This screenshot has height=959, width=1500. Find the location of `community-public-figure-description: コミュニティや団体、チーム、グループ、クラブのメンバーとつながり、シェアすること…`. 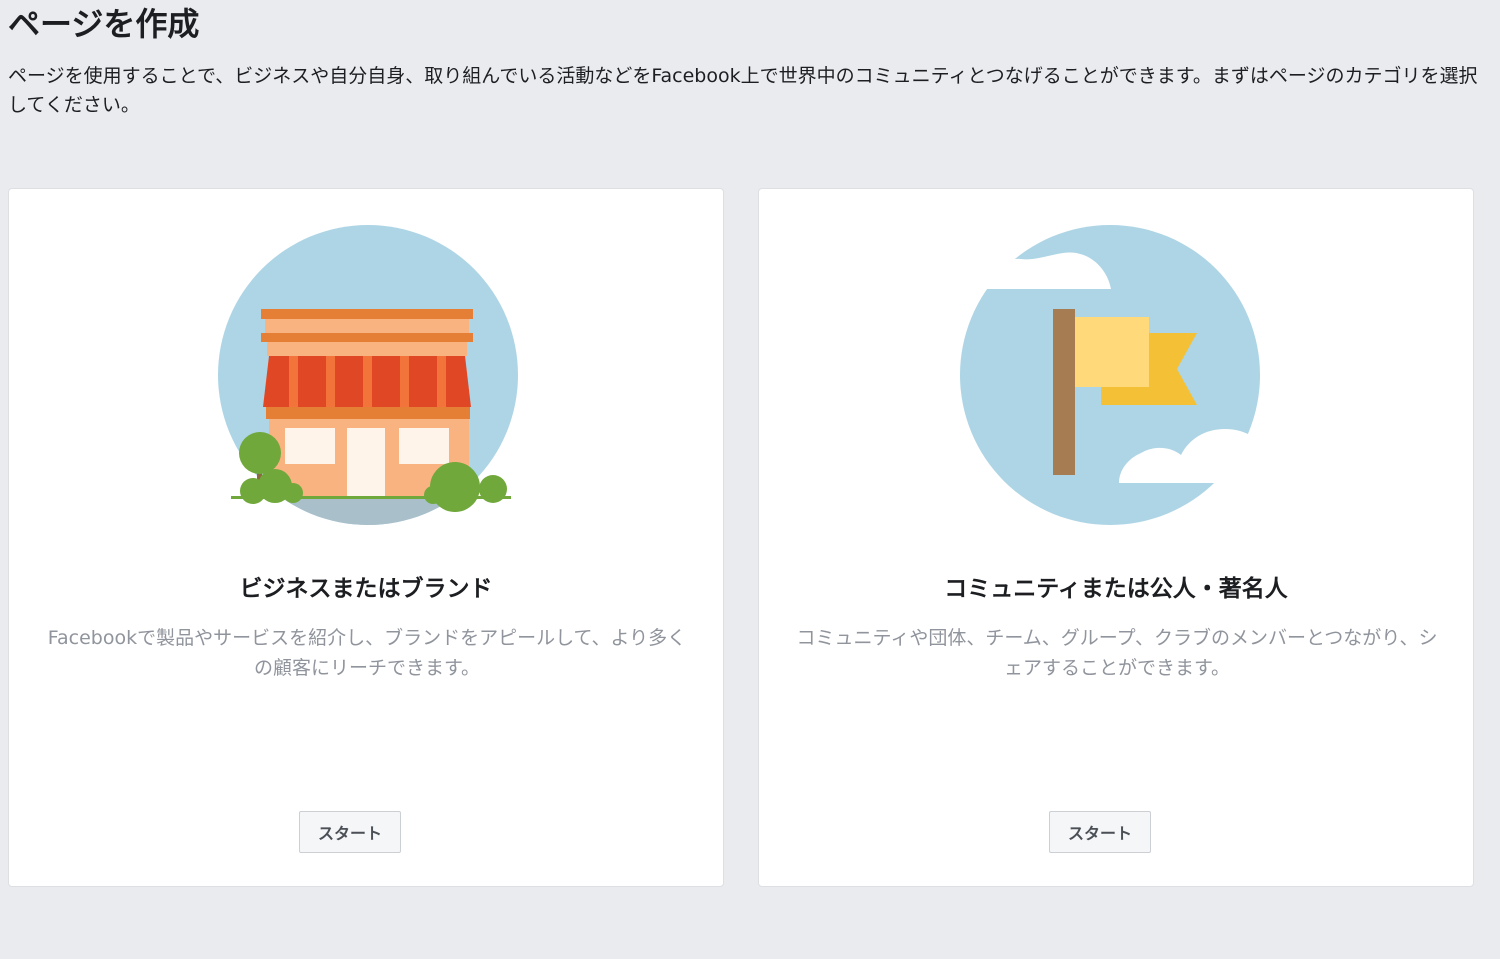

community-public-figure-description: コミュニティや団体、チーム、グループ、クラブのメンバーとつながり、シェアすること… is located at coordinates (1117, 653).